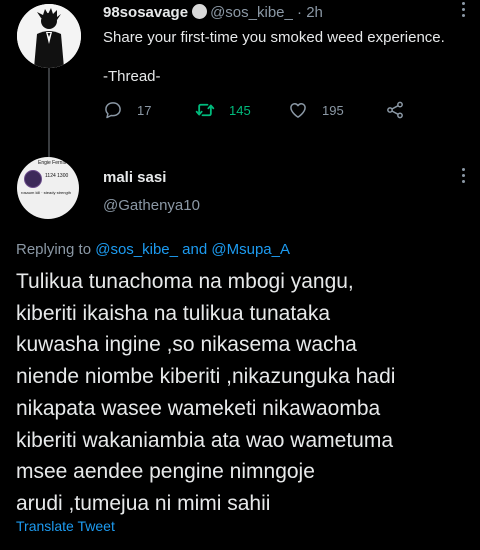  I want to click on suited-figure-avatar-image, so click(49, 36).